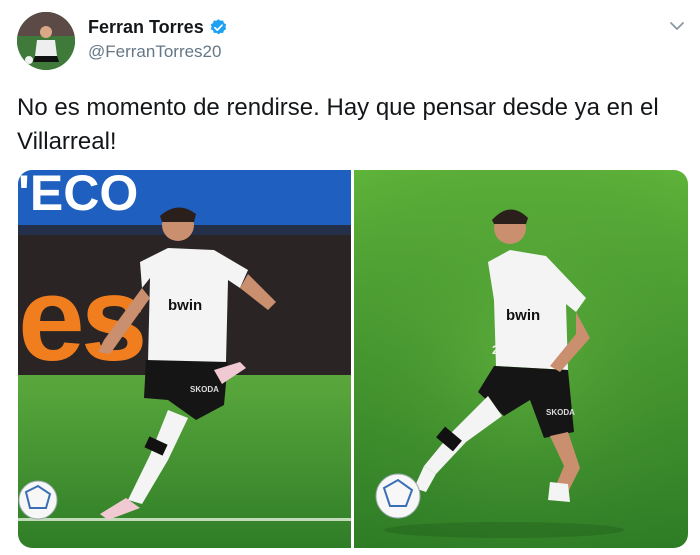 This screenshot has width=700, height=555. What do you see at coordinates (78, 195) in the screenshot?
I see `ad-board-top-text: 'ECO` at bounding box center [78, 195].